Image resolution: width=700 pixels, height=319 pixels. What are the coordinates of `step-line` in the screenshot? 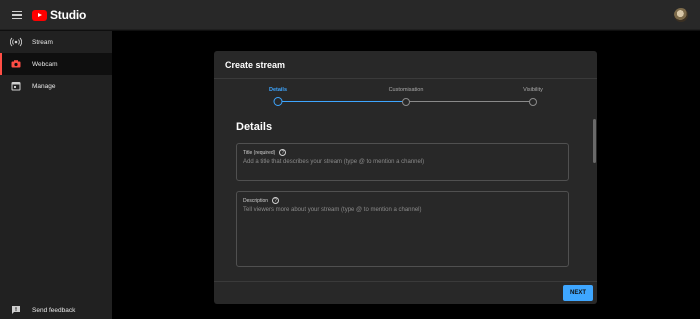 It's located at (469, 101).